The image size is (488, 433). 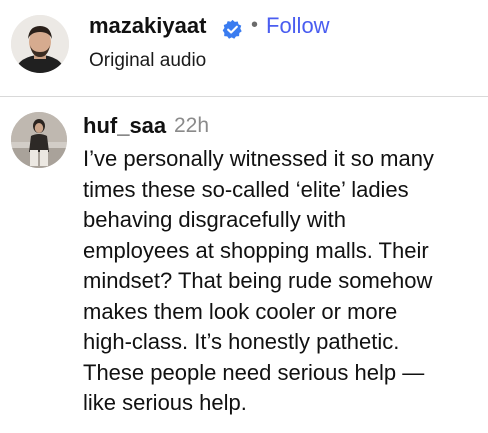 What do you see at coordinates (256, 250) in the screenshot?
I see `comment-line: employees at shopping malls. Their` at bounding box center [256, 250].